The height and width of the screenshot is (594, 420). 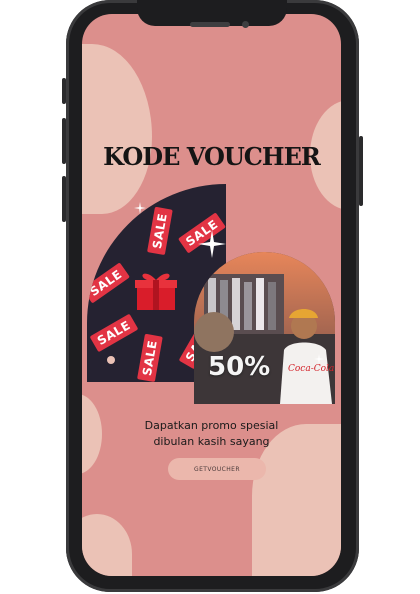 I want to click on power-button, so click(x=361, y=171).